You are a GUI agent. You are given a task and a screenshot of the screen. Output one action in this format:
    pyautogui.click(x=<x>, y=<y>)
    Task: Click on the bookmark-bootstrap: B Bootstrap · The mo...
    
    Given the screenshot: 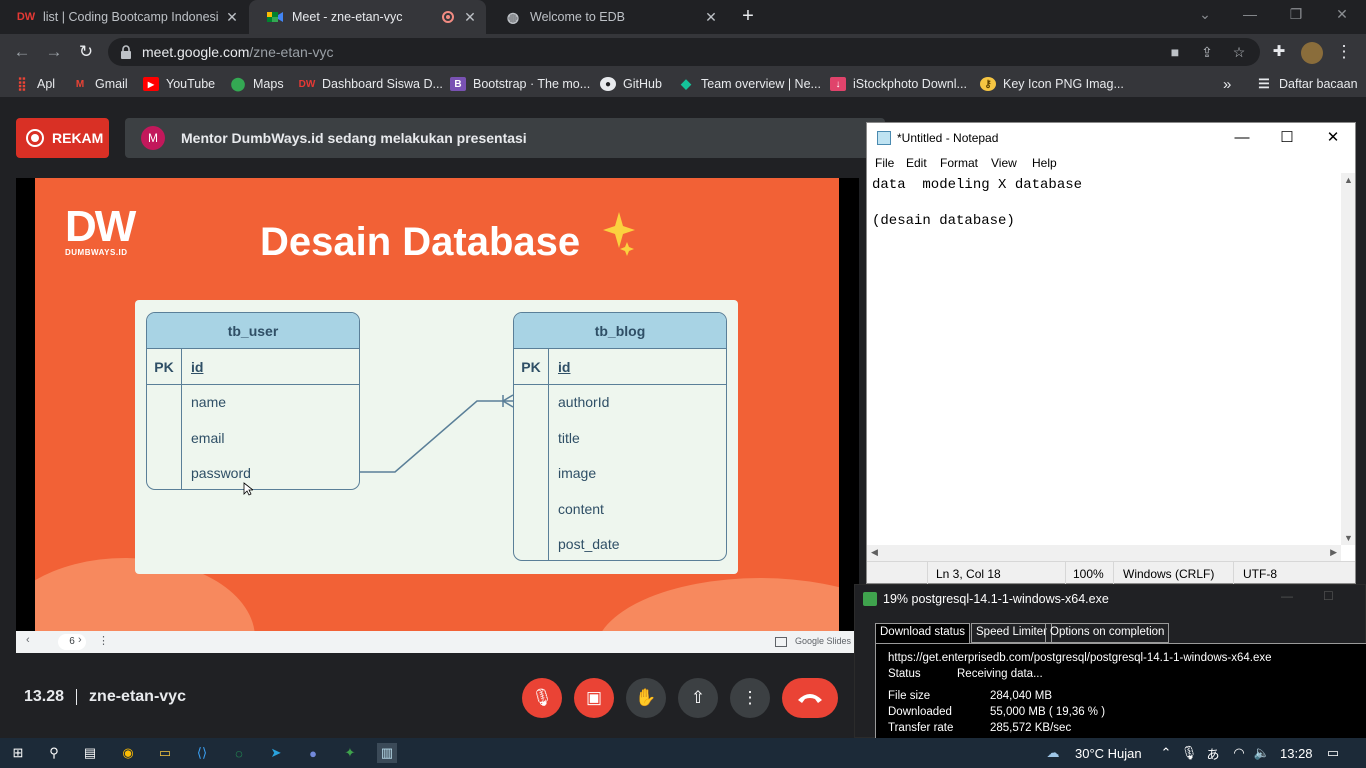 What is the action you would take?
    pyautogui.click(x=520, y=84)
    